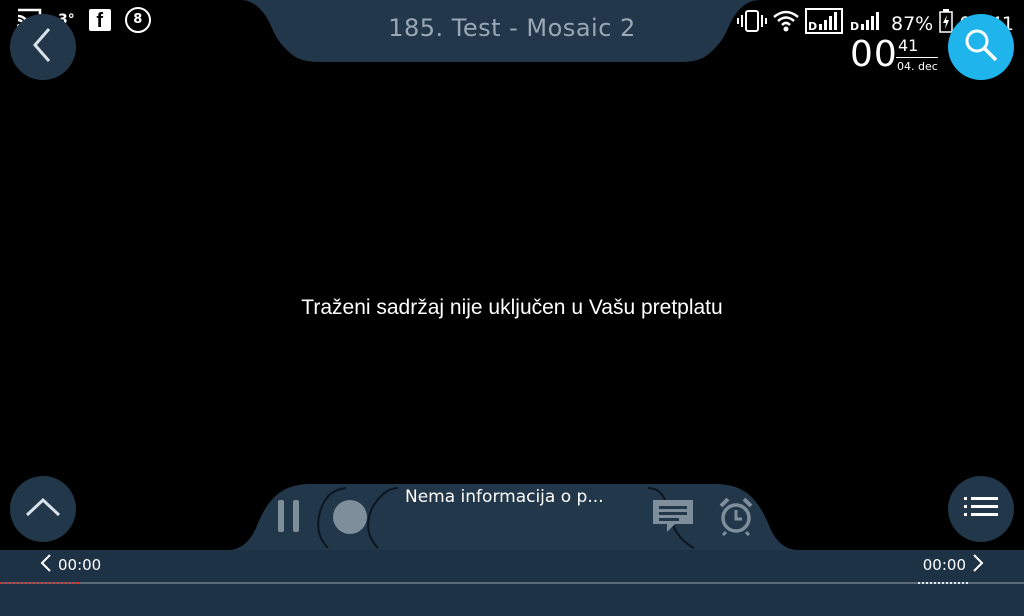  Describe the element at coordinates (874, 54) in the screenshot. I see `clock-hour: 00` at that location.